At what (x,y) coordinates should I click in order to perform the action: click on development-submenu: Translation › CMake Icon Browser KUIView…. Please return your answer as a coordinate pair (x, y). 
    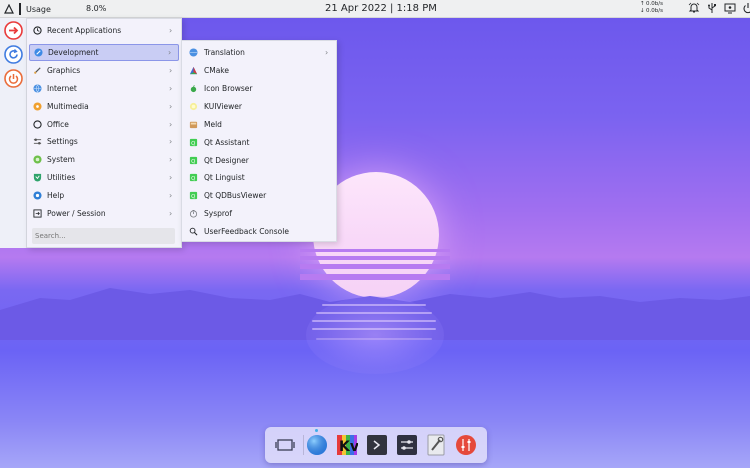
    Looking at the image, I should click on (259, 141).